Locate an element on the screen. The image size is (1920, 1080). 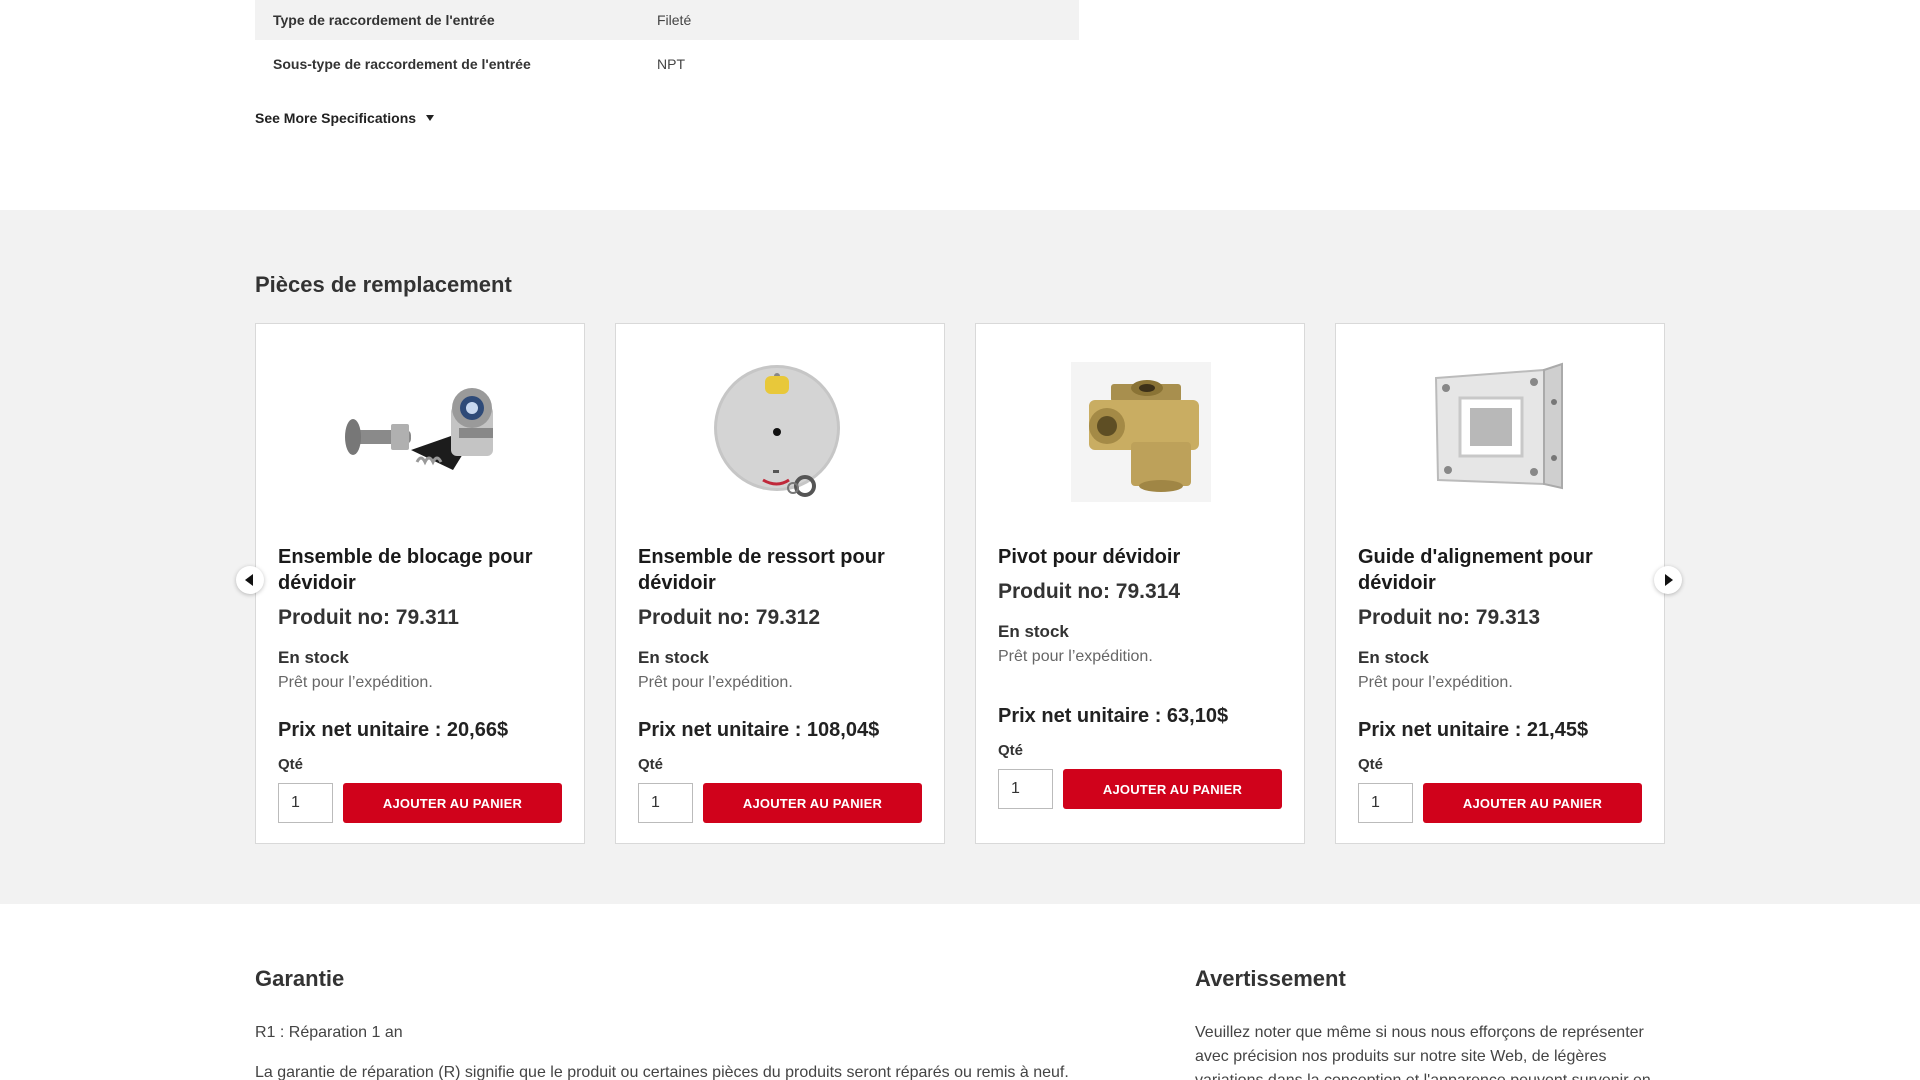
spec-value: NPT is located at coordinates (671, 64).